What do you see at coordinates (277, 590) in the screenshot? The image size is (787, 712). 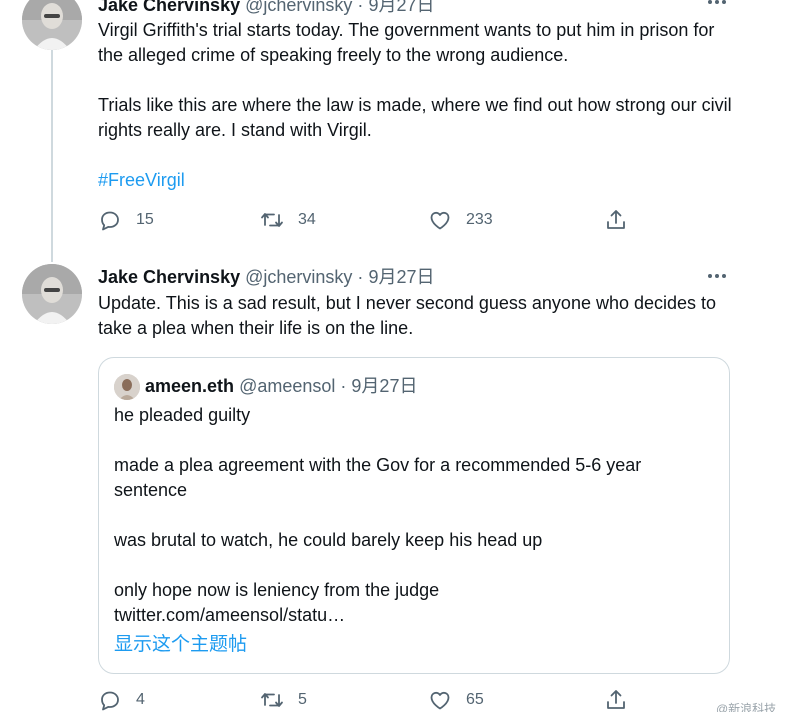 I see `quoted-line: only hope now is leniency from the judge` at bounding box center [277, 590].